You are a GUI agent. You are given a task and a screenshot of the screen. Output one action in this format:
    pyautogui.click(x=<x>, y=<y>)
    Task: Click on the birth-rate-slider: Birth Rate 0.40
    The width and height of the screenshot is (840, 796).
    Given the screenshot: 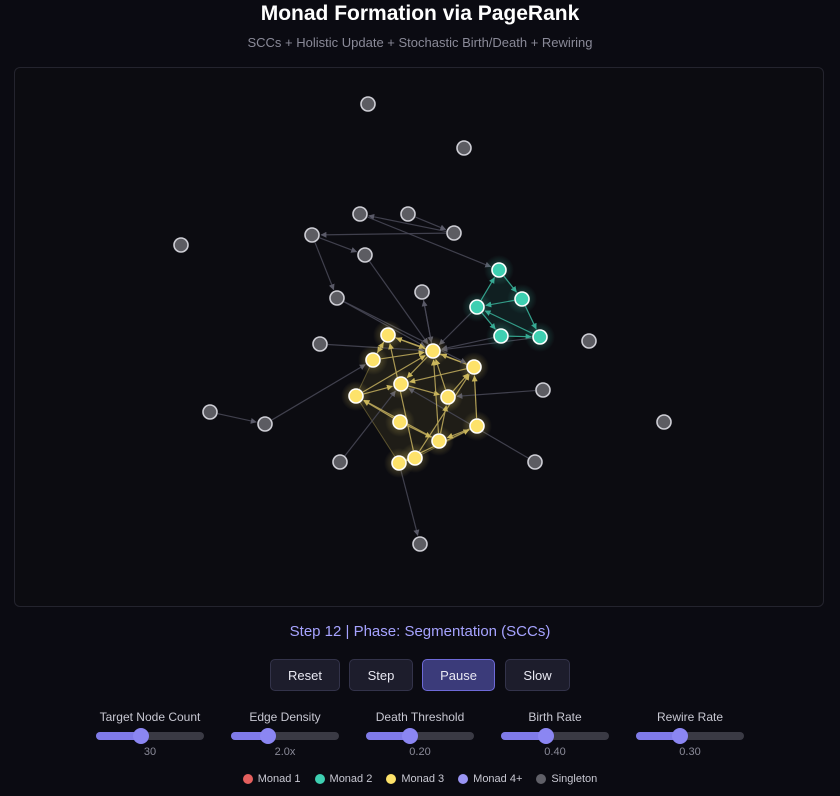 What is the action you would take?
    pyautogui.click(x=555, y=734)
    